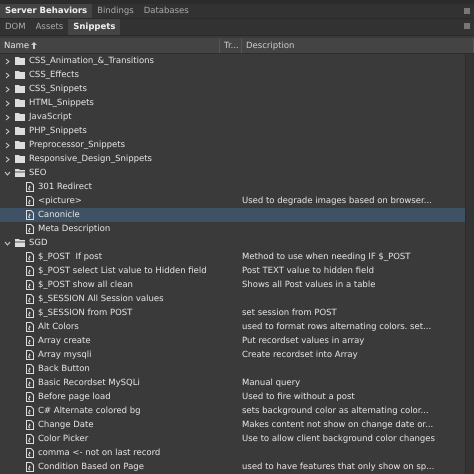 This screenshot has height=474, width=474. Describe the element at coordinates (58, 327) in the screenshot. I see `snippet-name: Alt Colors` at that location.